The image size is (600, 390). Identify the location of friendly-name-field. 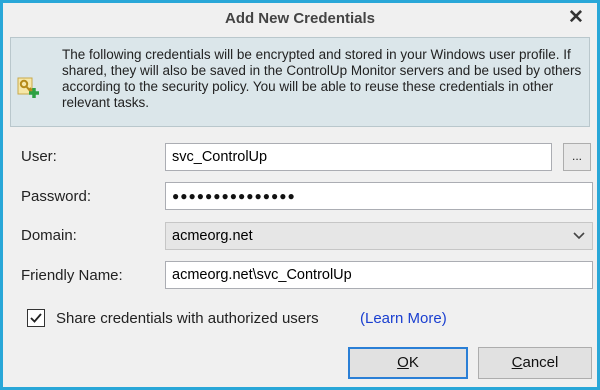
(379, 275).